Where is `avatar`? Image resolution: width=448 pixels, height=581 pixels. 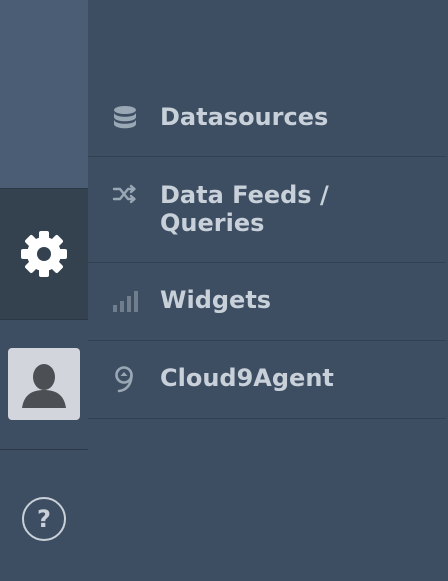 avatar is located at coordinates (44, 384).